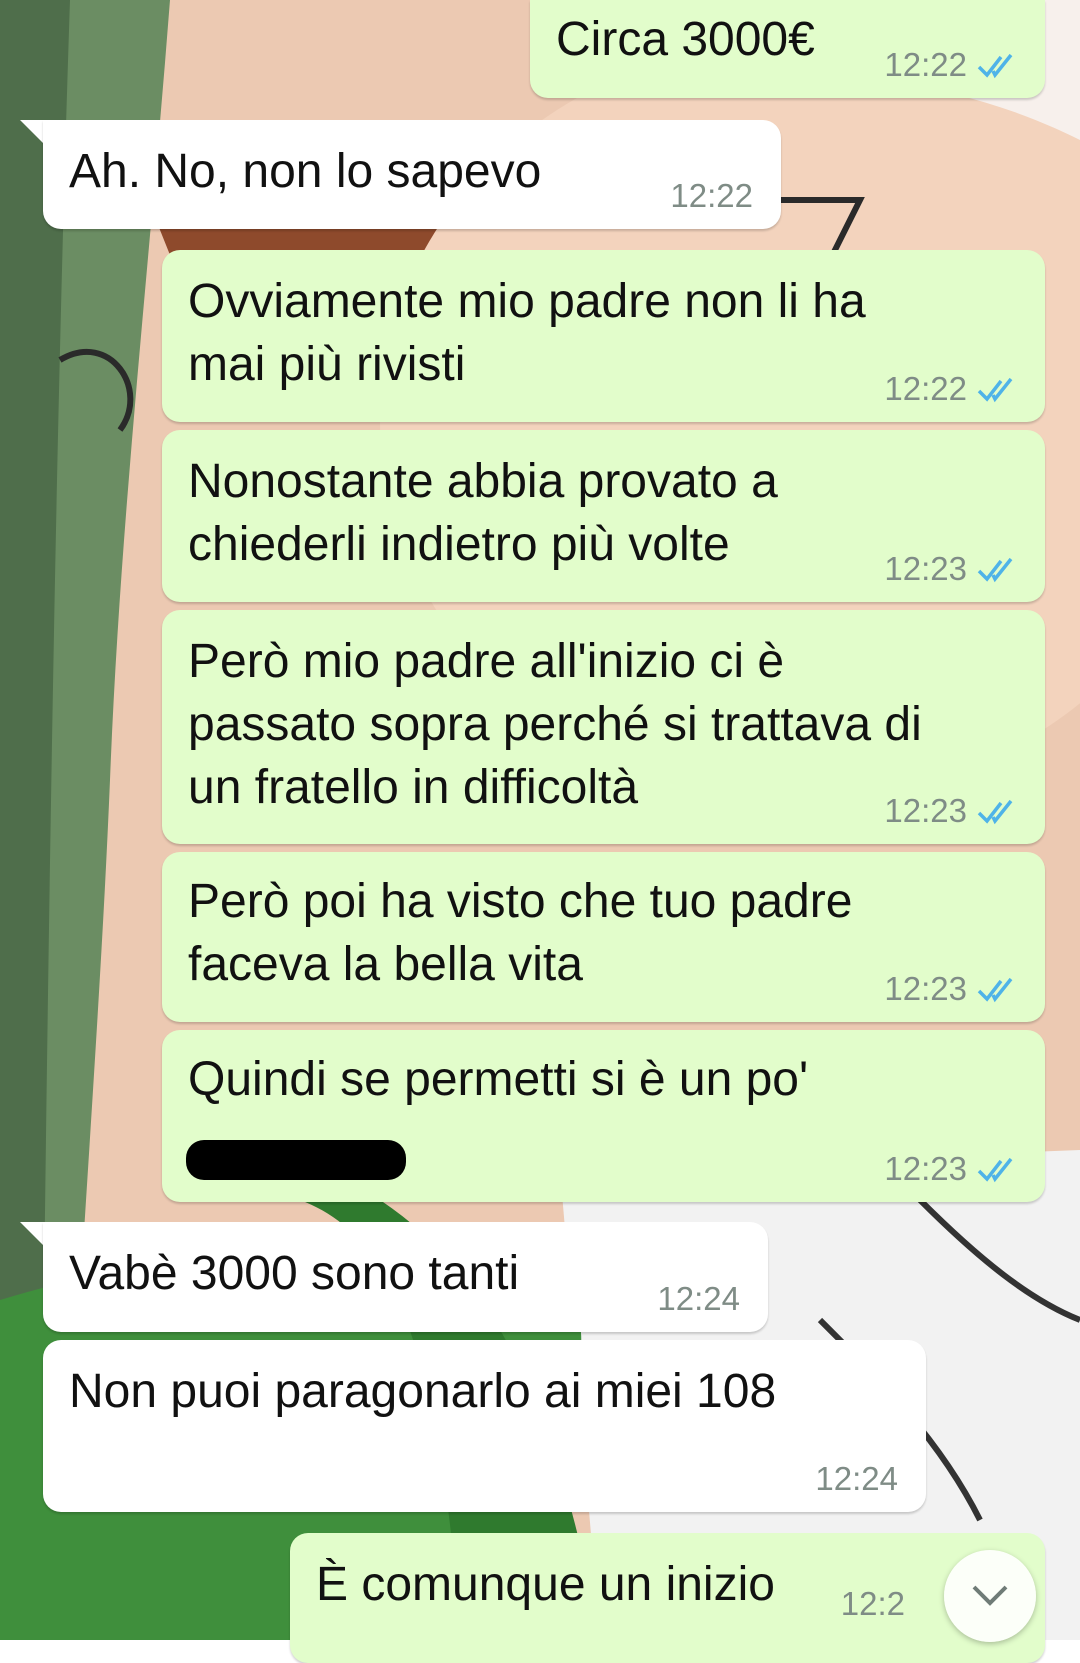 The height and width of the screenshot is (1663, 1080). What do you see at coordinates (545, 1584) in the screenshot?
I see `message-text: È comunque un inizio` at bounding box center [545, 1584].